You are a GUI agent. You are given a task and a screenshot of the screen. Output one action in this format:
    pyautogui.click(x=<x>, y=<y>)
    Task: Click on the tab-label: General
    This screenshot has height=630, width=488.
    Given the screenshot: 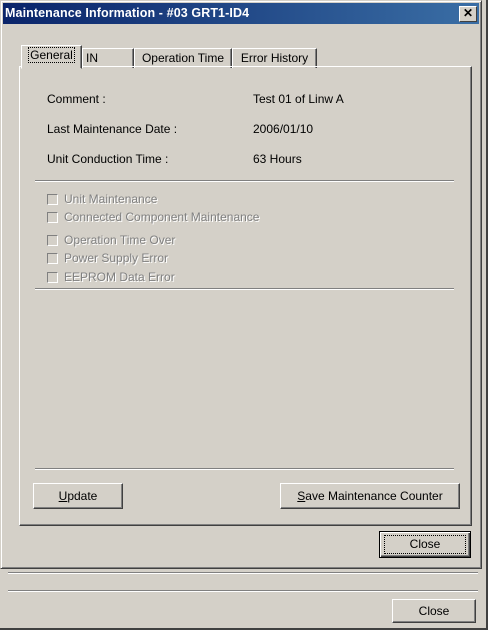 What is the action you would take?
    pyautogui.click(x=51, y=55)
    